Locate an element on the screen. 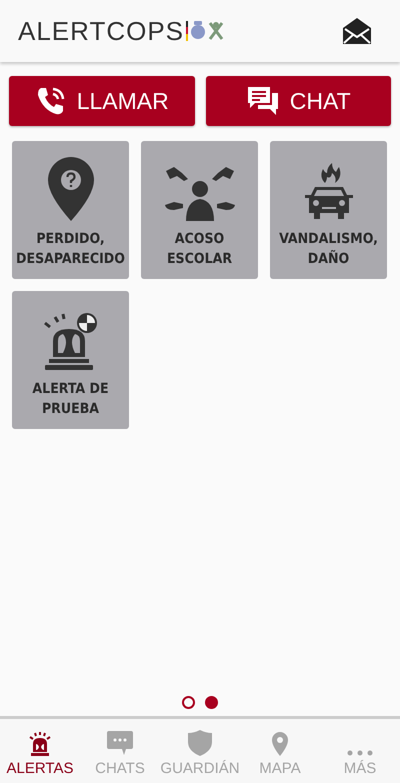 Image resolution: width=400 pixels, height=783 pixels. call-button: LLAMAR is located at coordinates (101, 101).